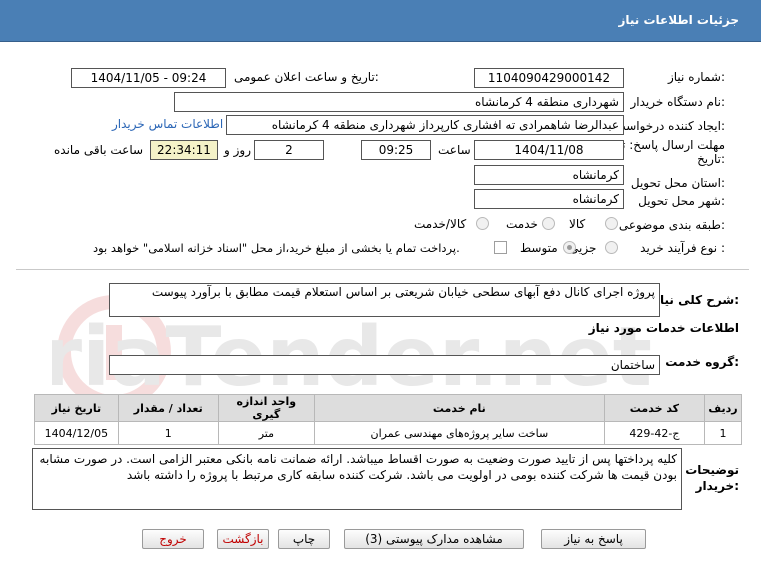 The height and width of the screenshot is (566, 761). I want to click on cell-quantity: 1, so click(168, 433).